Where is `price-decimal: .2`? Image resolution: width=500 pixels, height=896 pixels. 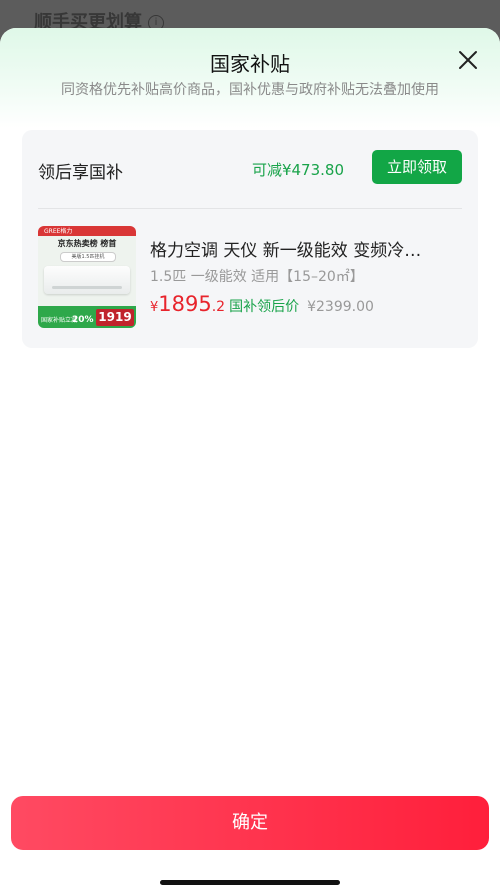
price-decimal: .2 is located at coordinates (218, 307).